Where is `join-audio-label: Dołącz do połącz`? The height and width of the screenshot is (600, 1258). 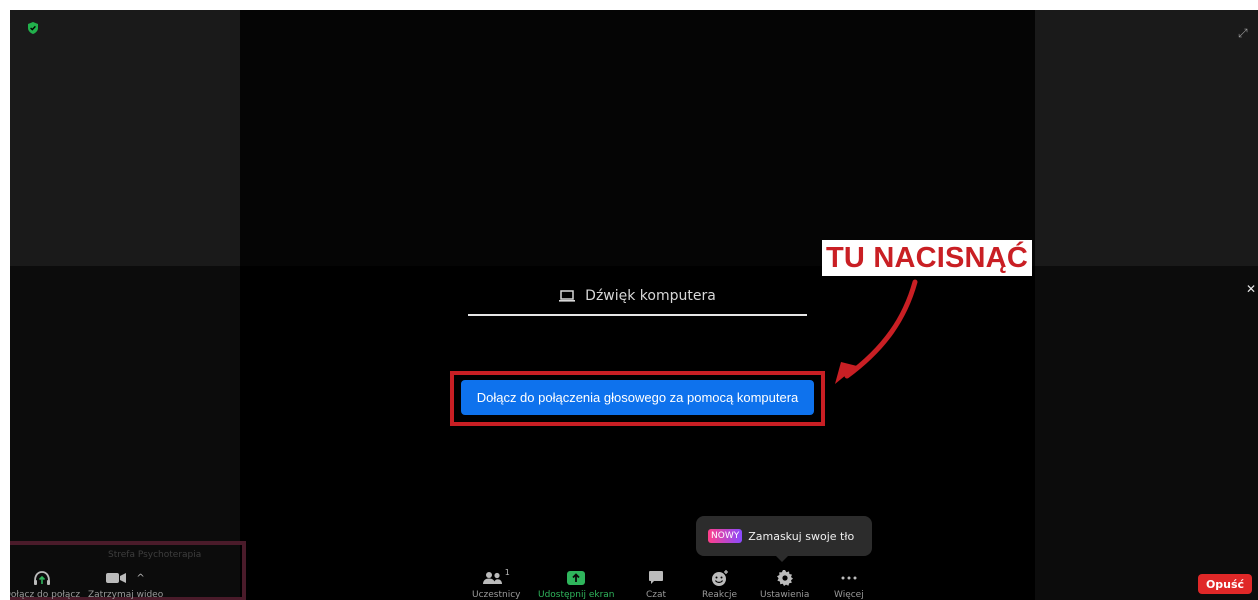 join-audio-label: Dołącz do połącz is located at coordinates (45, 595).